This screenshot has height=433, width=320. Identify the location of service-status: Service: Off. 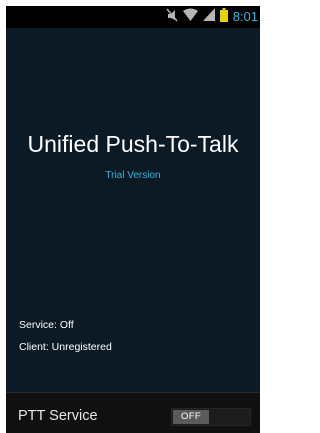
(46, 325).